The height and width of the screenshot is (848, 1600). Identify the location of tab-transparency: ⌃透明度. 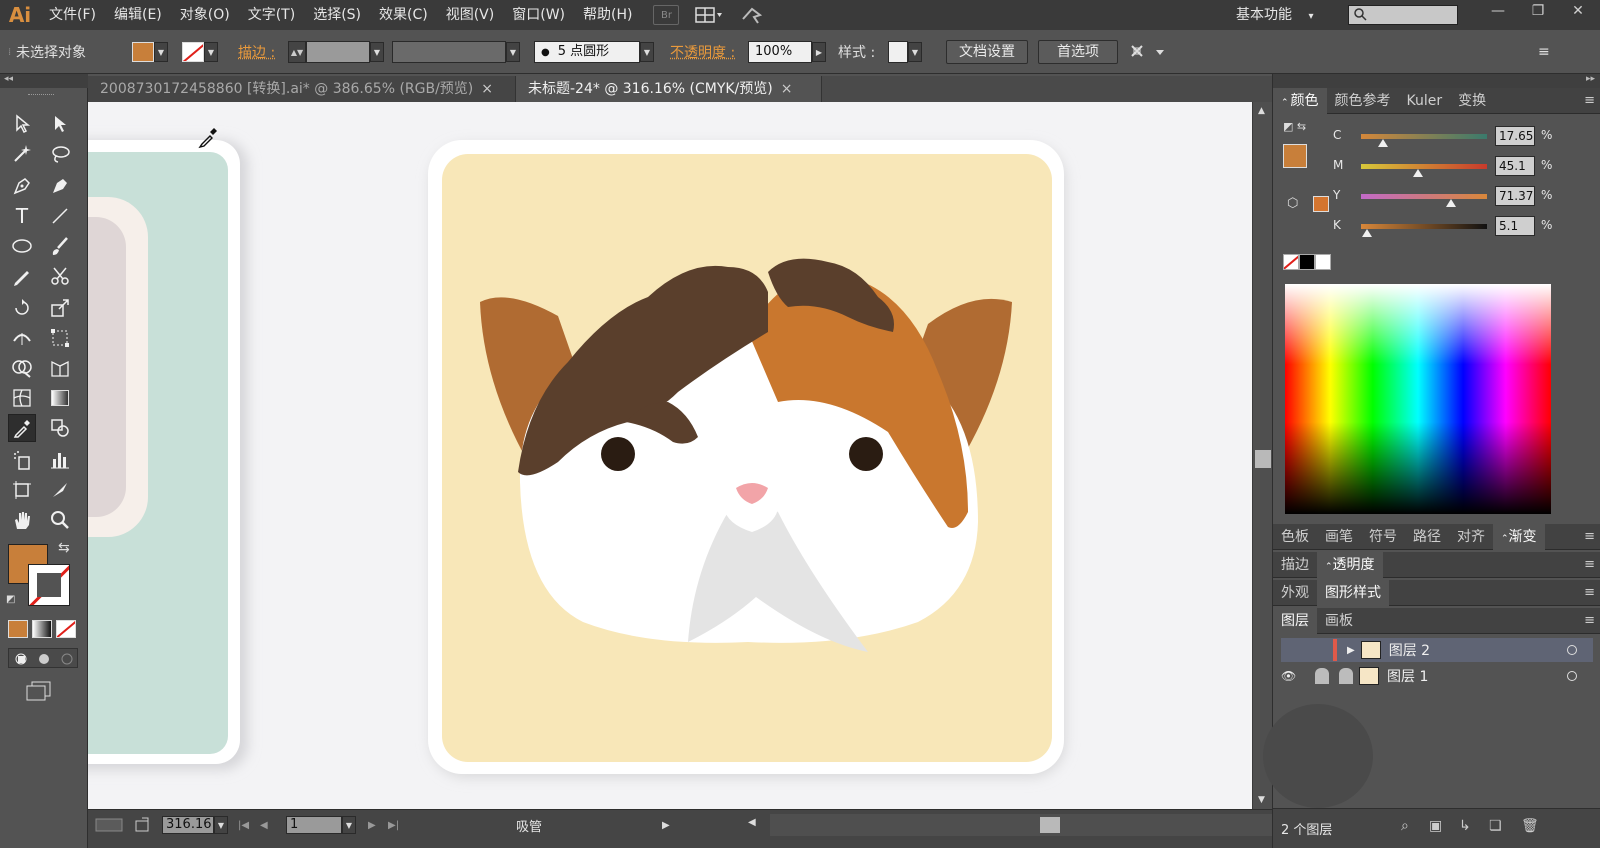
(1350, 564).